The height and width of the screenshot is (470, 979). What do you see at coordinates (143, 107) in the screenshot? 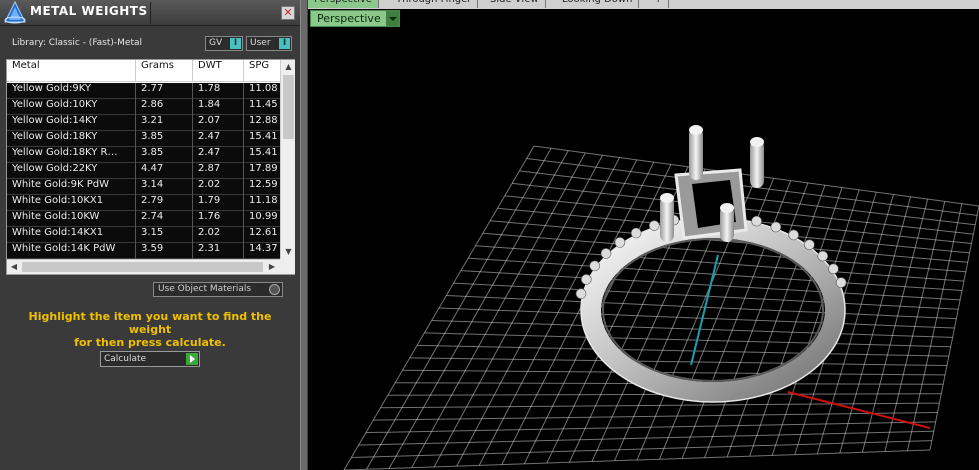
I see `table-row: Yellow Gold:10KY 2.86 1.84 11.45` at bounding box center [143, 107].